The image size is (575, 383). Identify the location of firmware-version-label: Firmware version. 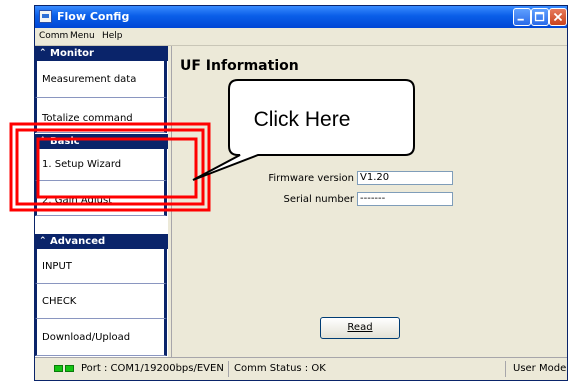
(311, 178).